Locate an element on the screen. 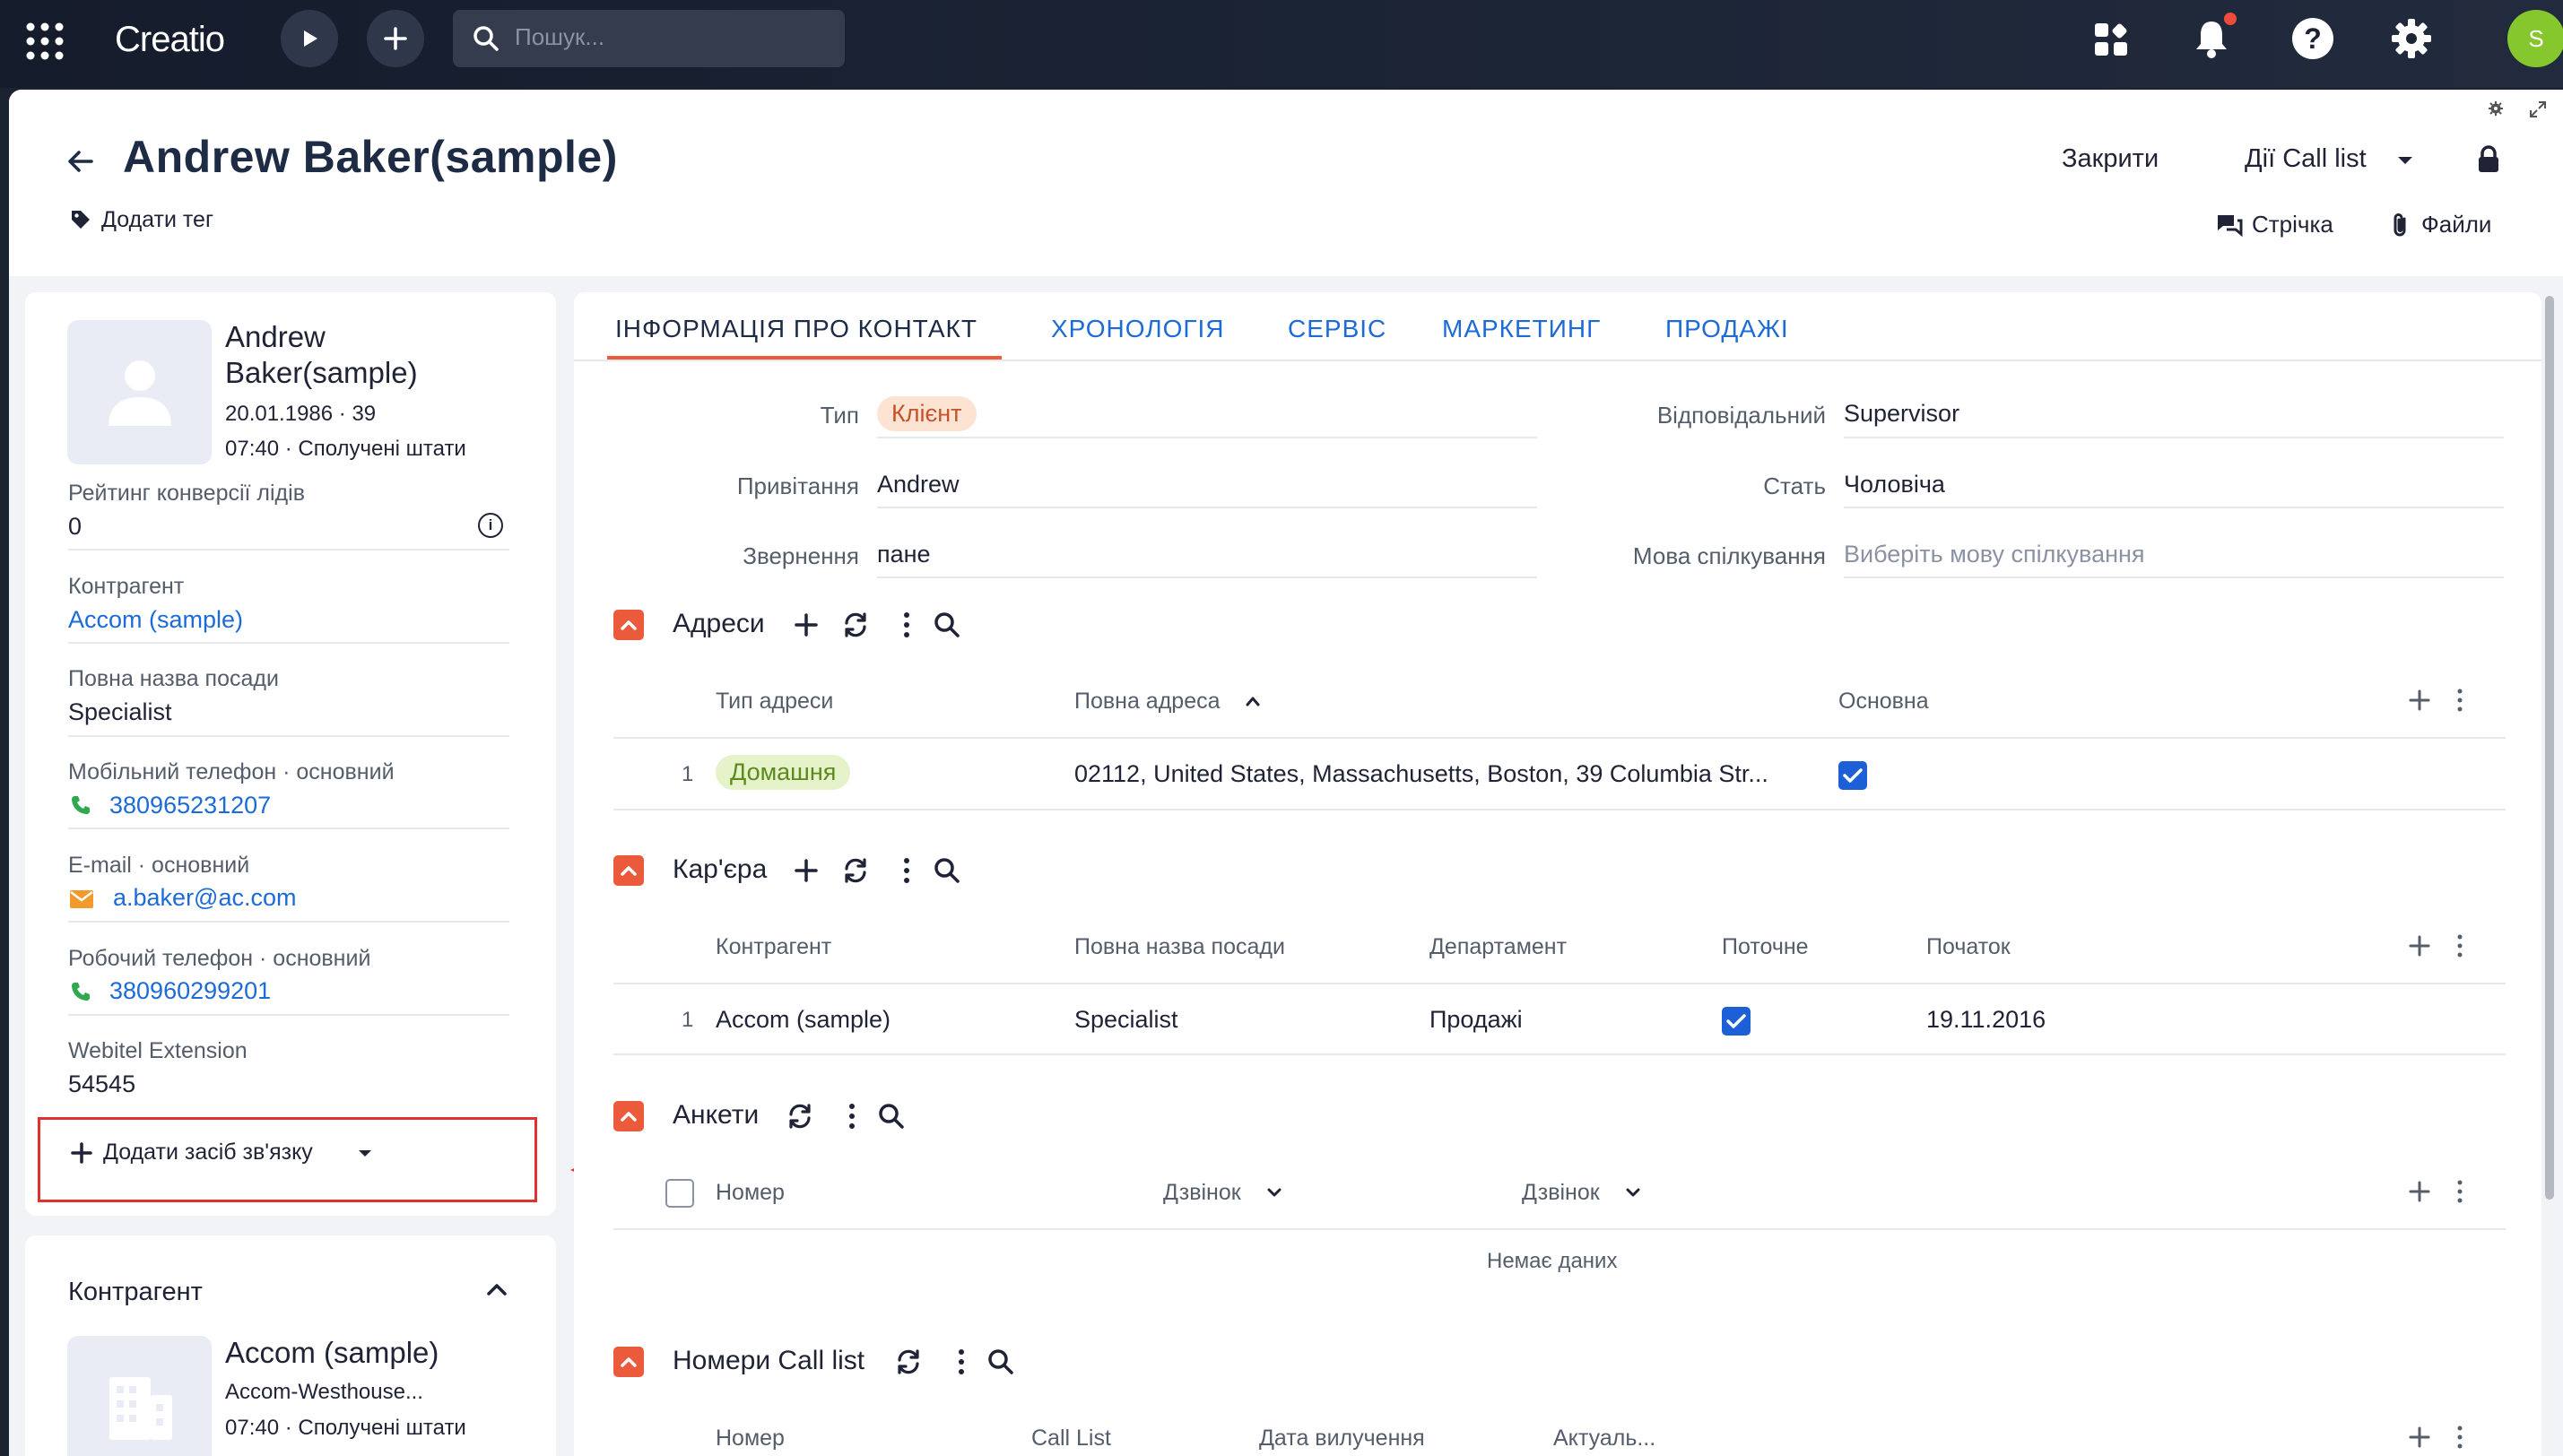  add-tag-button: Додати тег is located at coordinates (157, 220).